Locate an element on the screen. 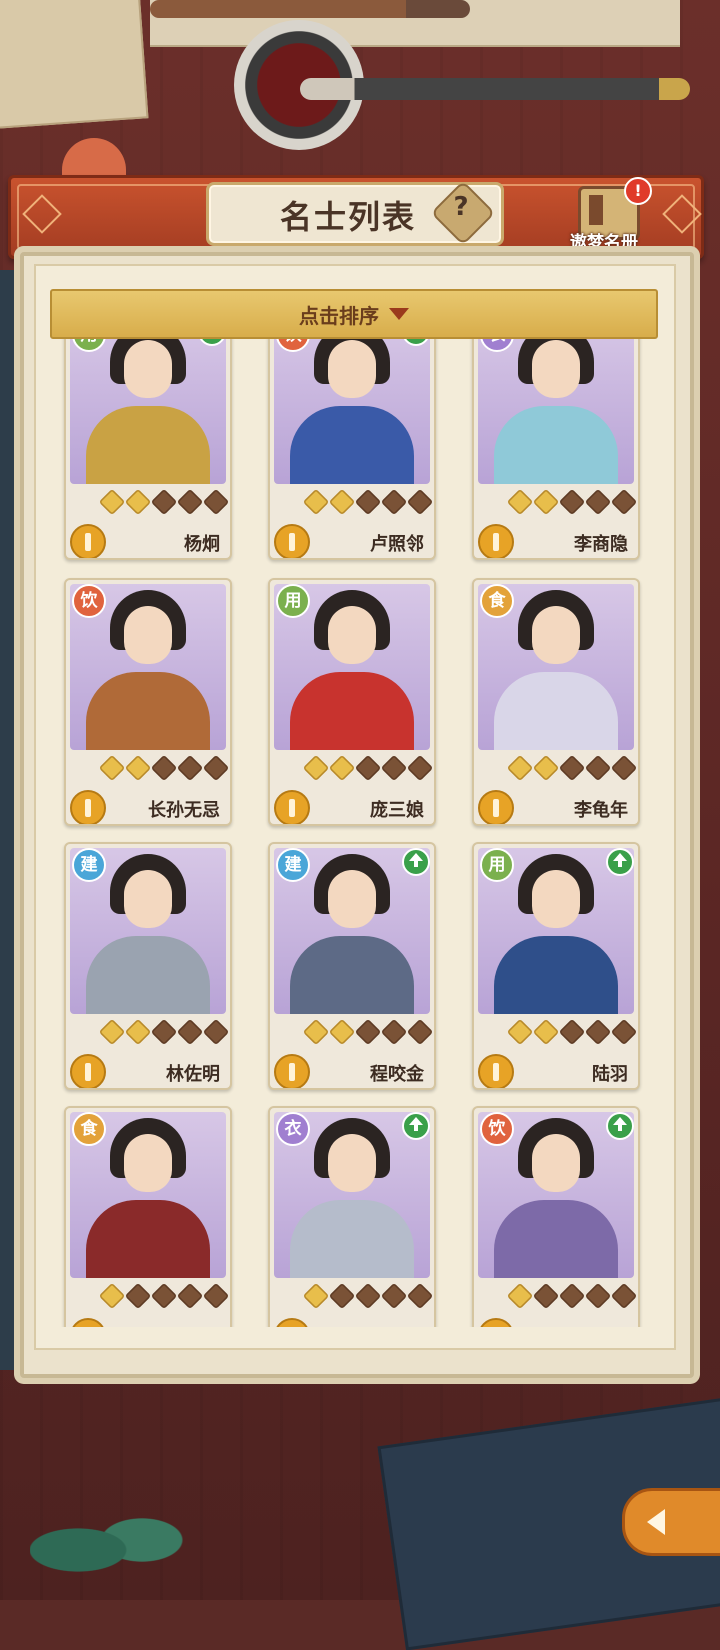  category-badge: 建 is located at coordinates (89, 865).